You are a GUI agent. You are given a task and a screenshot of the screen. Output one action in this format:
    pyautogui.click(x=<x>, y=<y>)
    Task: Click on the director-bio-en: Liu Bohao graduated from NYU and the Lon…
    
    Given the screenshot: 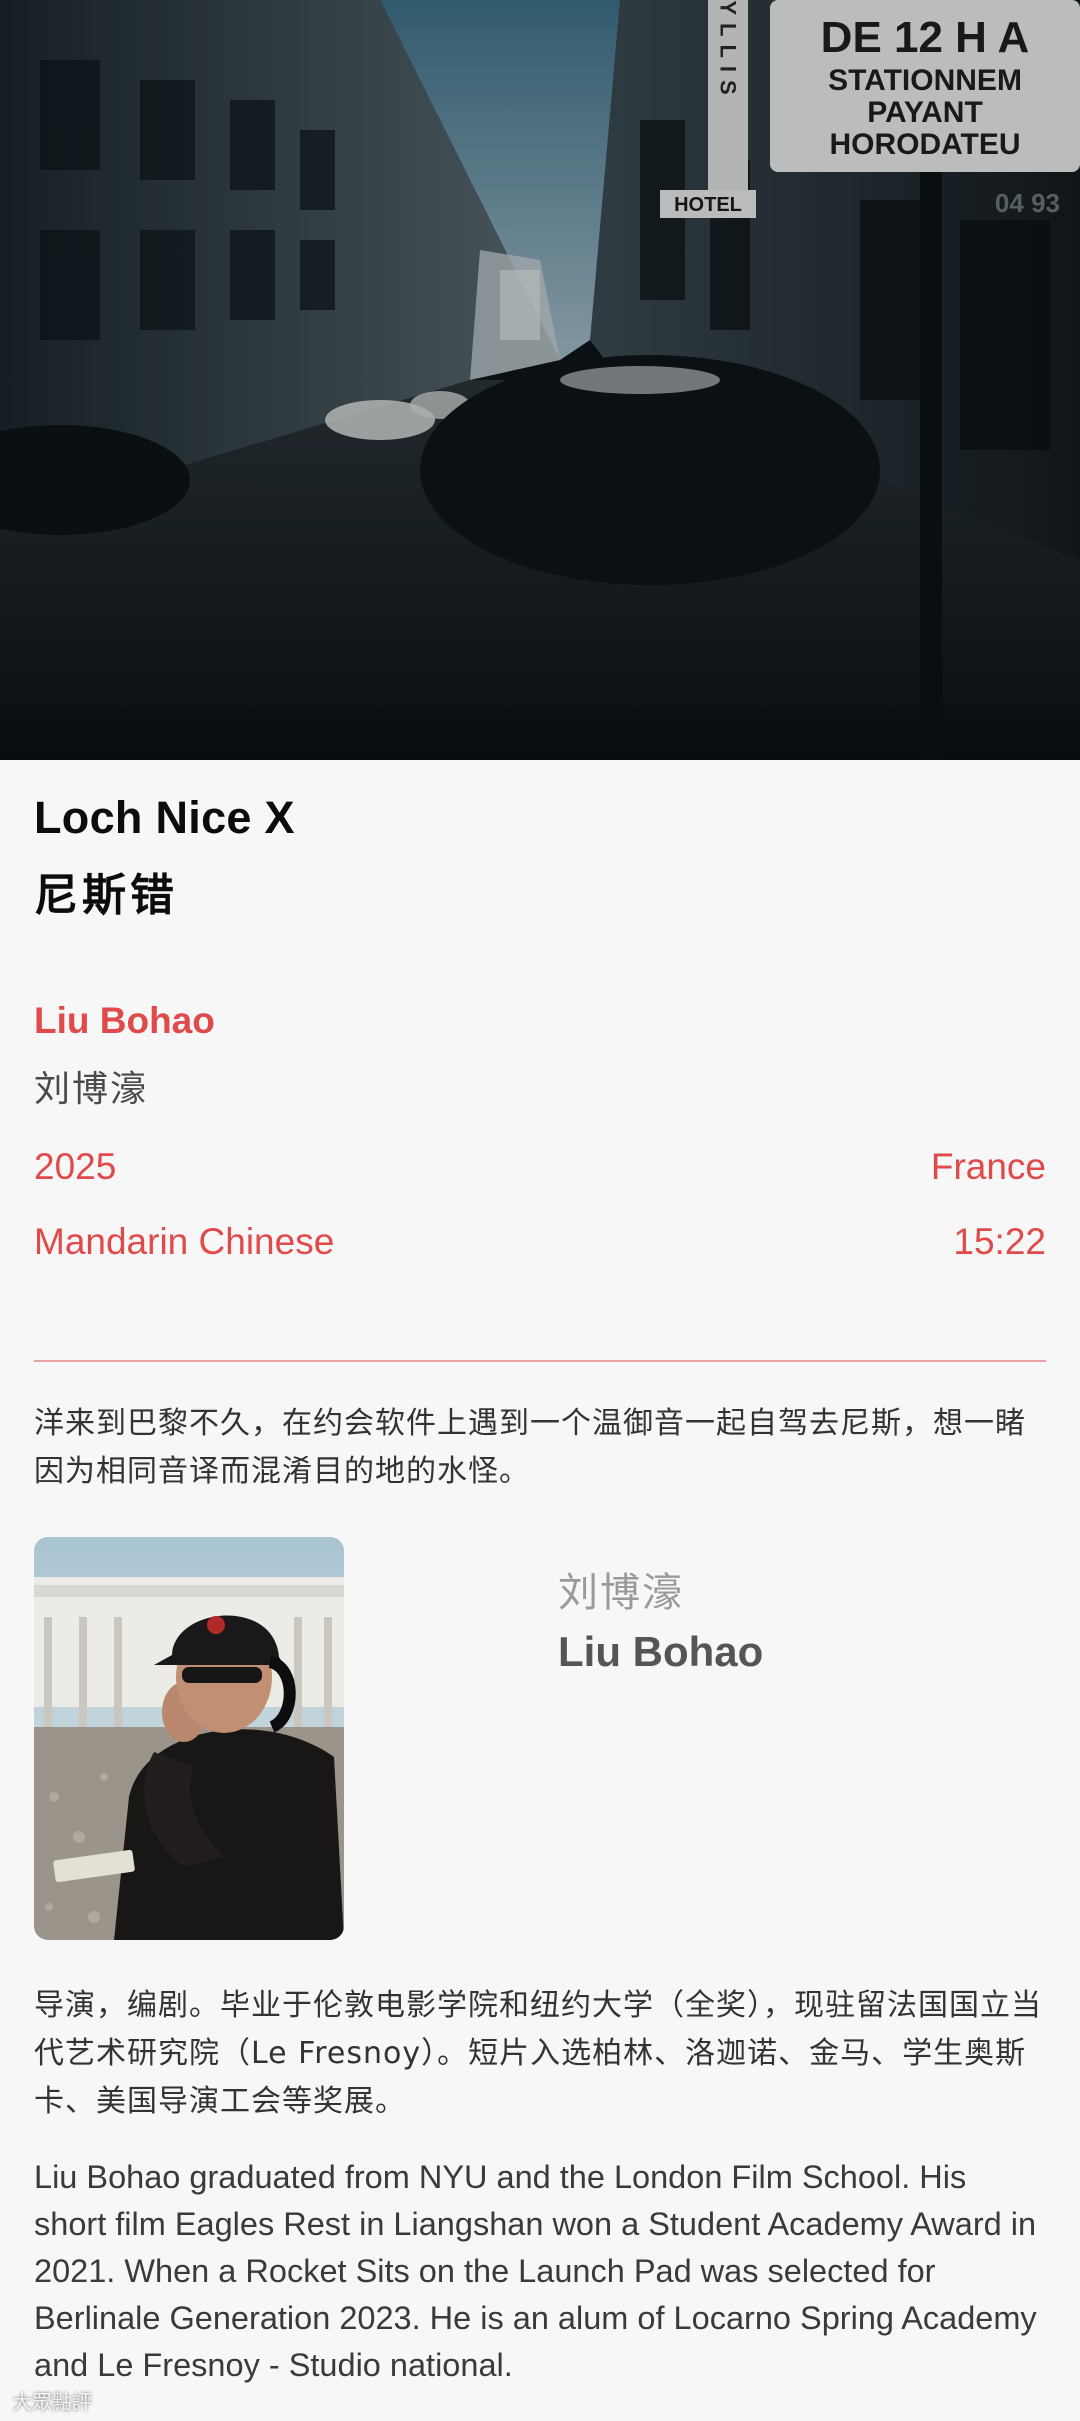 What is the action you would take?
    pyautogui.click(x=535, y=2271)
    